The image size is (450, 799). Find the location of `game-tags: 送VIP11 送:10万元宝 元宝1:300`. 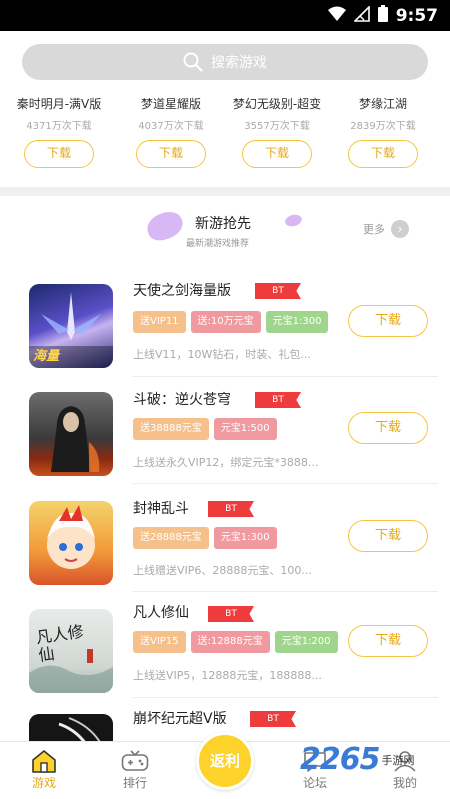

game-tags: 送VIP11 送:10万元宝 元宝1:300 is located at coordinates (231, 322).